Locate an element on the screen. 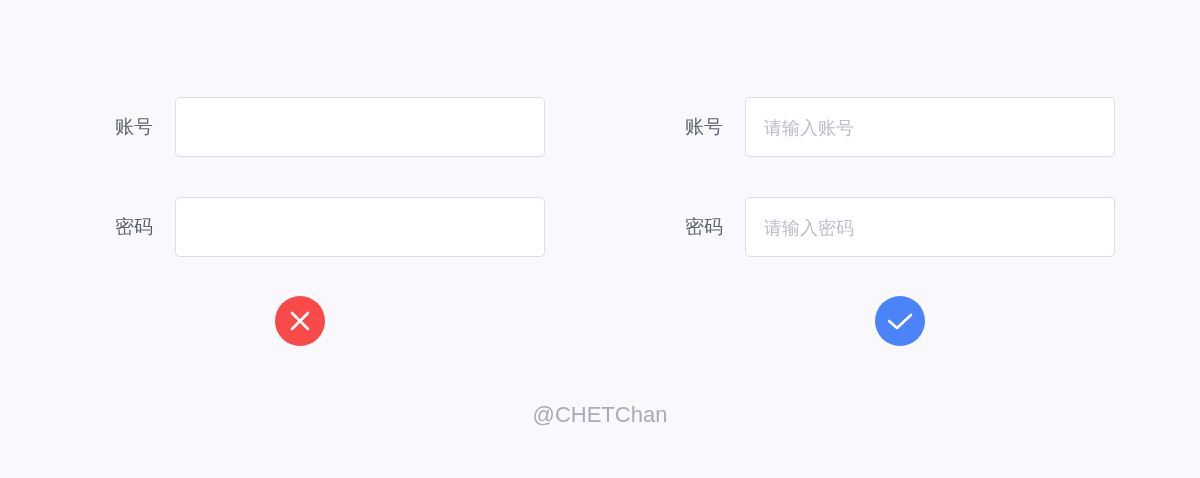 The image size is (1200, 478). cross-icon is located at coordinates (300, 321).